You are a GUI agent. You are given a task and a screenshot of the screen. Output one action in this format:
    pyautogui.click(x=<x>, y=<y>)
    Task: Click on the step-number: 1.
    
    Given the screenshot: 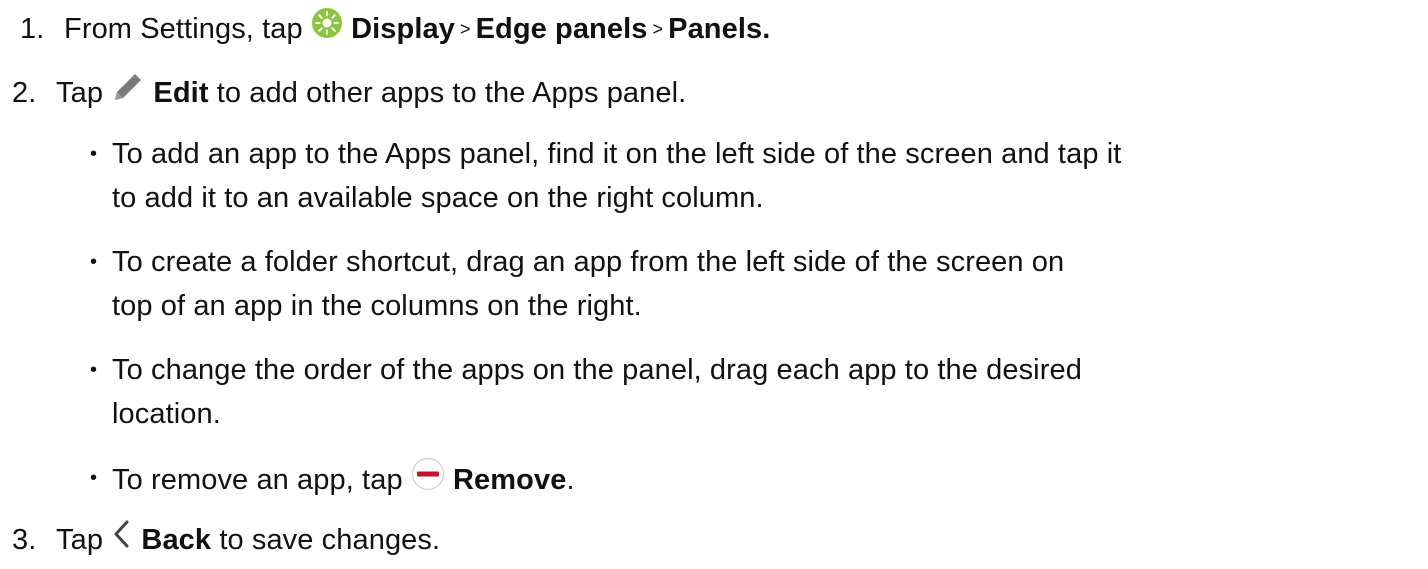 What is the action you would take?
    pyautogui.click(x=32, y=29)
    